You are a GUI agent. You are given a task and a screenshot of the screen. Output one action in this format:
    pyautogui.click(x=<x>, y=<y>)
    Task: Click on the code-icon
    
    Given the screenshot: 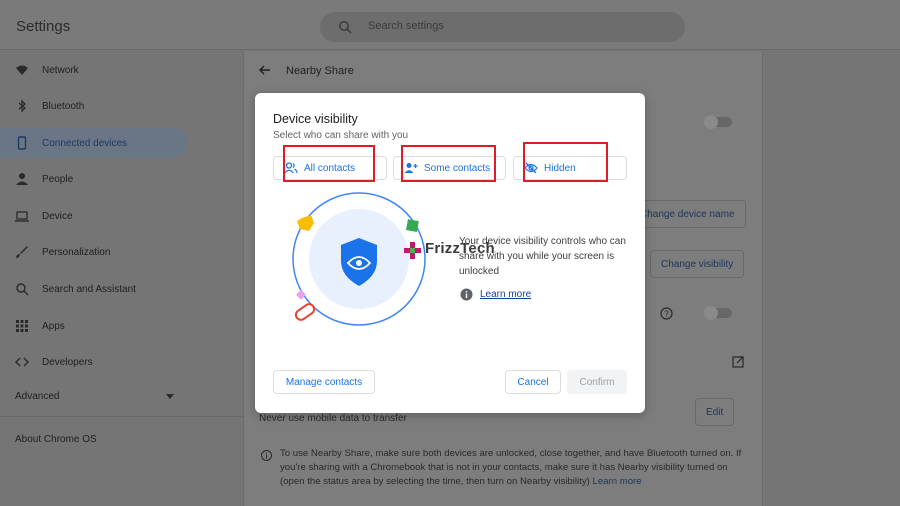 What is the action you would take?
    pyautogui.click(x=22, y=362)
    